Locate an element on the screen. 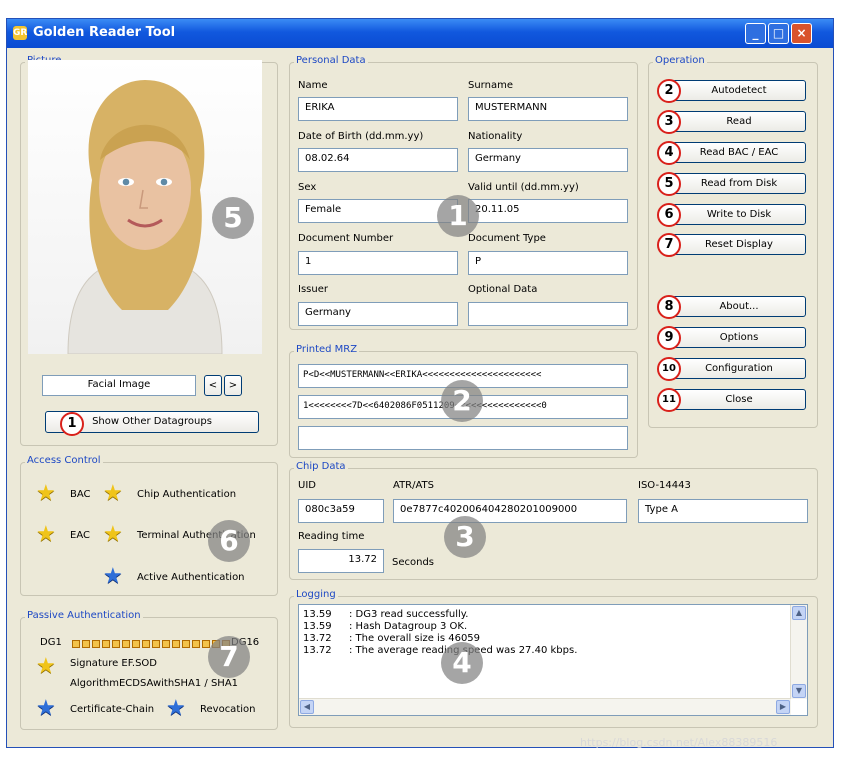  log-line: 13.72: The overall size is 46059 is located at coordinates (391, 638).